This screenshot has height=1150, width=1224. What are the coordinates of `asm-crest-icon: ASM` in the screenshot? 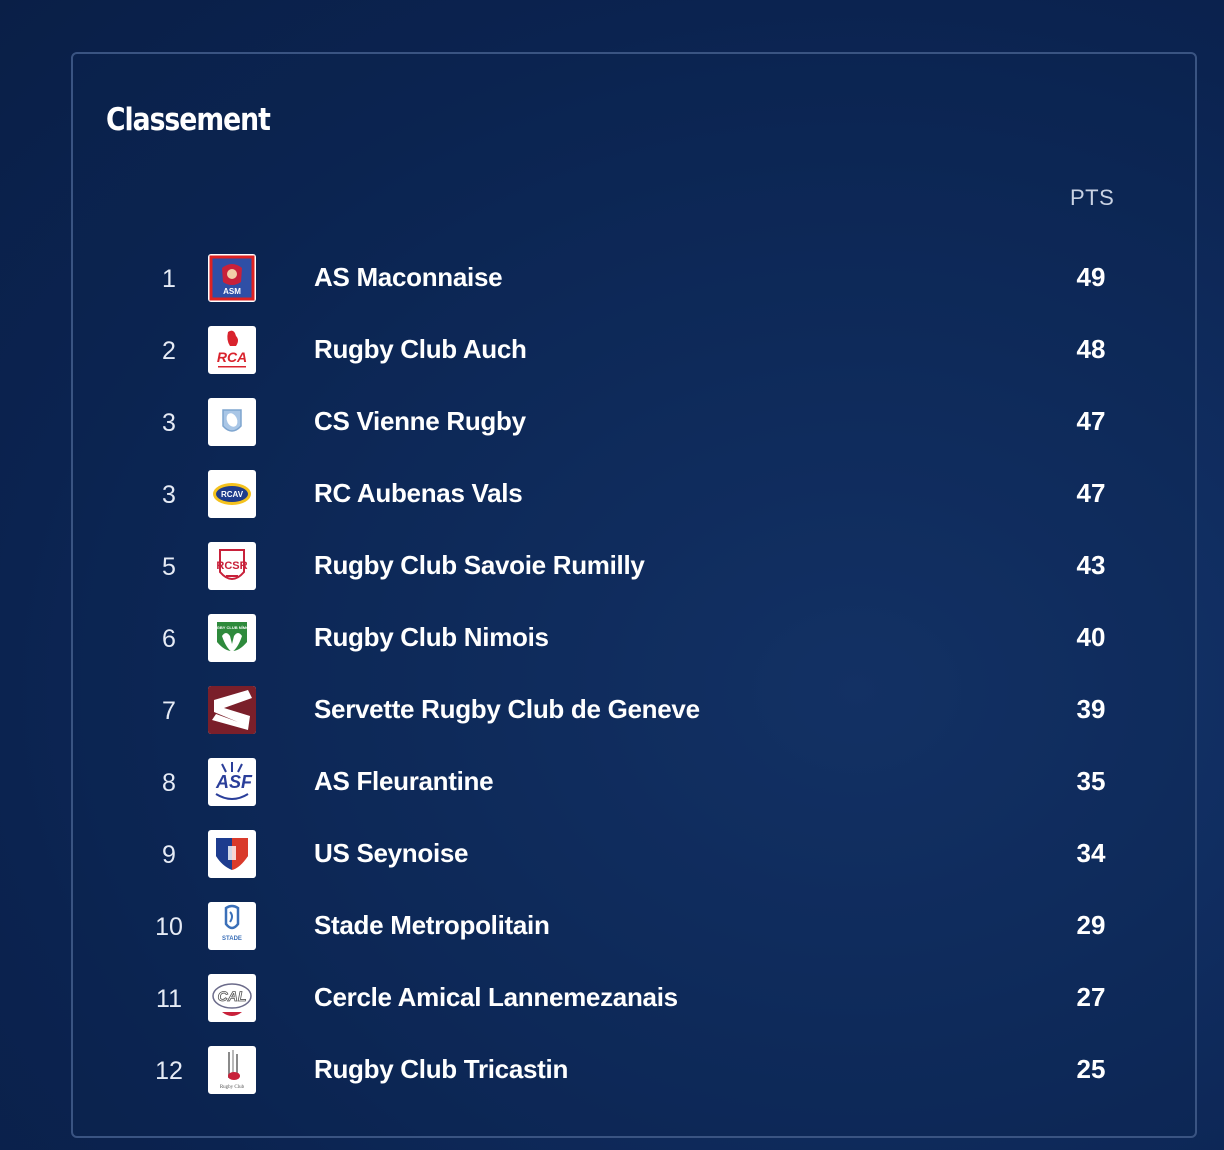 It's located at (232, 278).